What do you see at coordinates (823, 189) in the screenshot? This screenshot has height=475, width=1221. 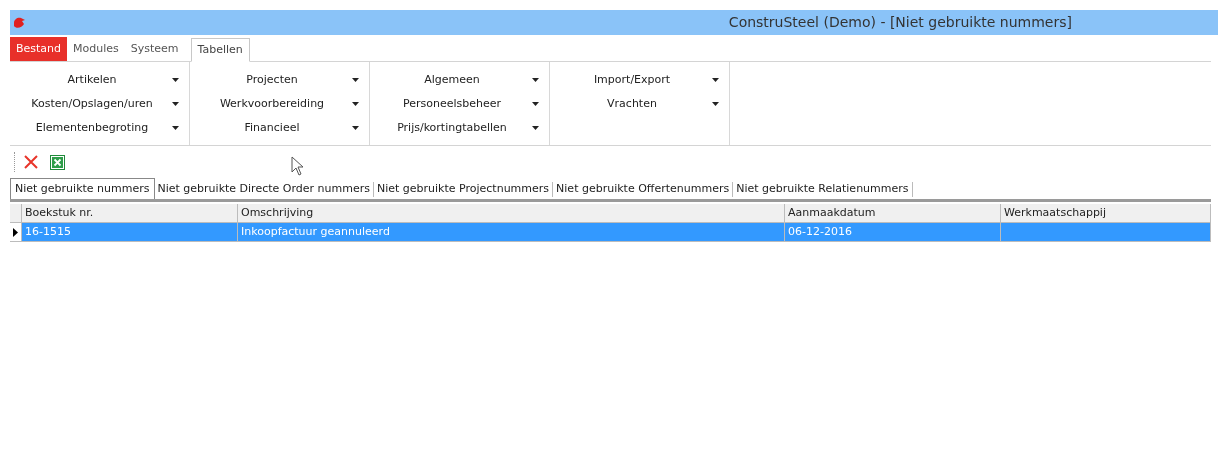 I see `tab: Niet gebruikte Relatienummers` at bounding box center [823, 189].